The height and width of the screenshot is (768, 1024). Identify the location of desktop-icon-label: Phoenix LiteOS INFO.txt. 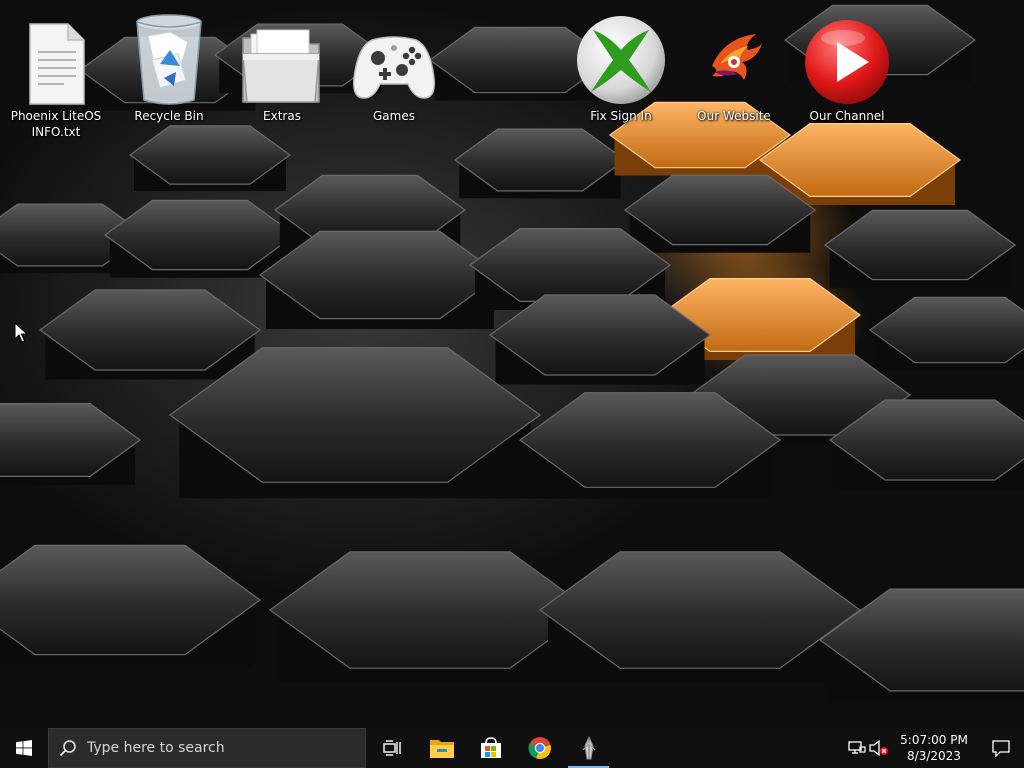
(56, 124).